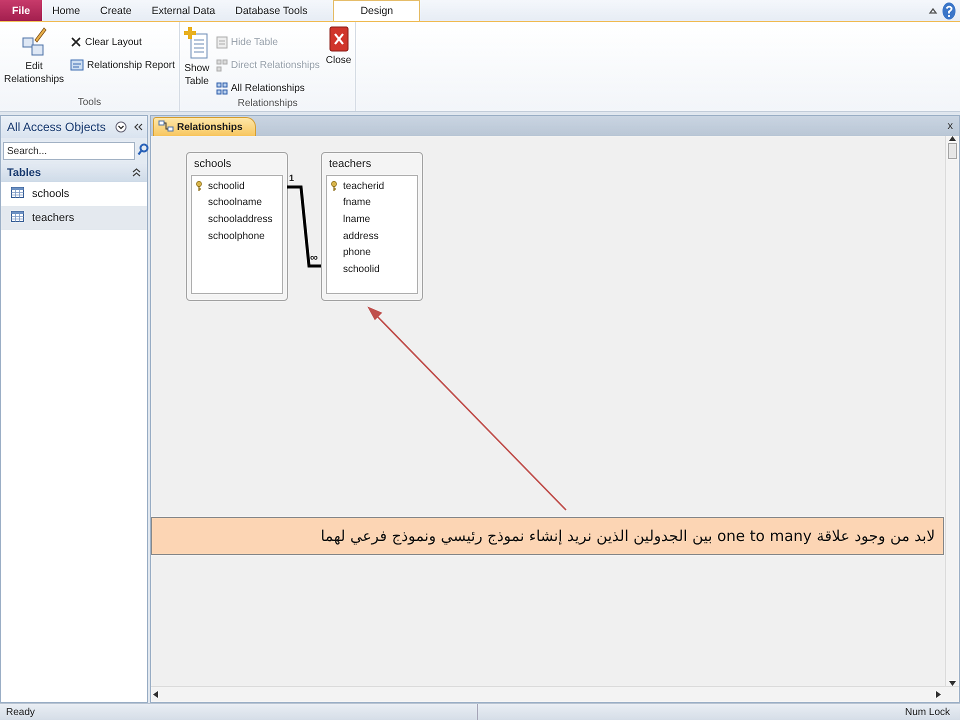 This screenshot has height=720, width=960. Describe the element at coordinates (938, 694) in the screenshot. I see `scroll-right-icon` at that location.